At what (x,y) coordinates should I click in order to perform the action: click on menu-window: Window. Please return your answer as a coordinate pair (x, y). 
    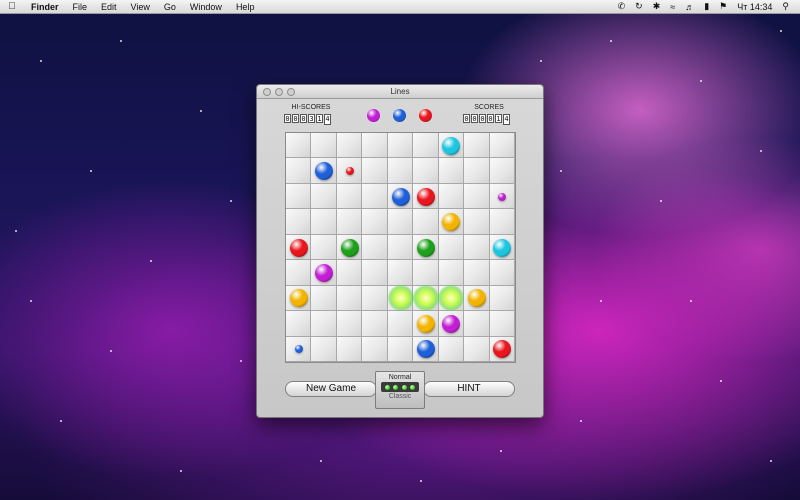
    Looking at the image, I should click on (206, 7).